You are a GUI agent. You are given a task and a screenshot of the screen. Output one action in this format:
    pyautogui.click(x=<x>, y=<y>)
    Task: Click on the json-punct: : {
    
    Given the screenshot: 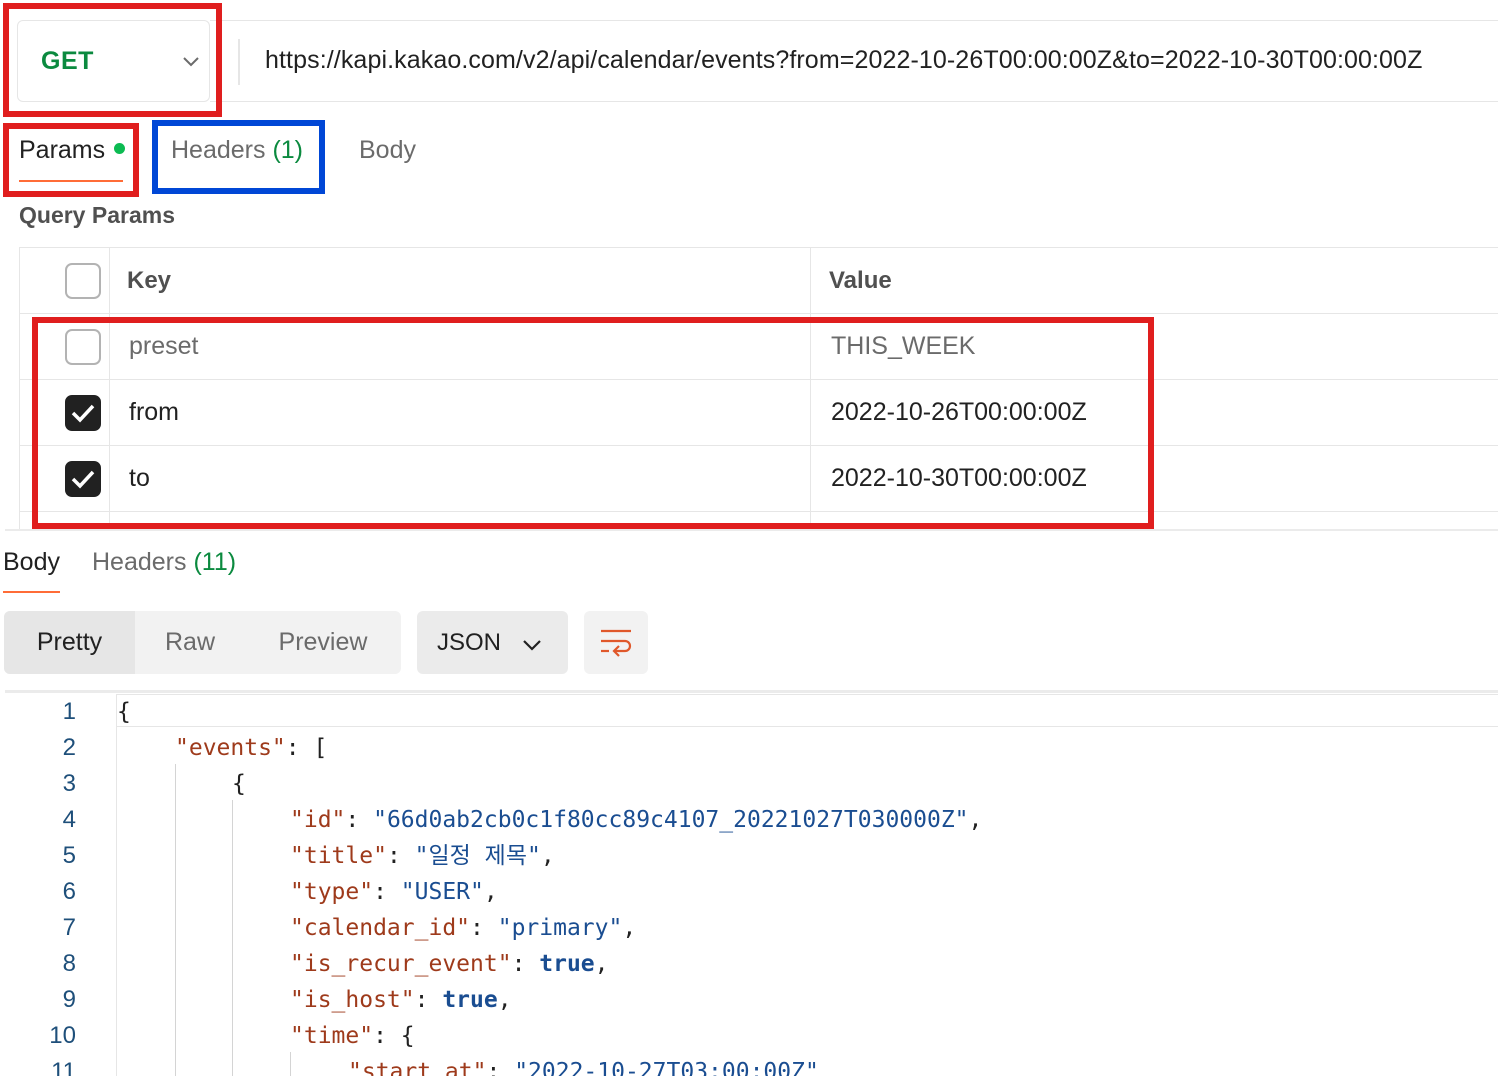 What is the action you would take?
    pyautogui.click(x=394, y=1036)
    